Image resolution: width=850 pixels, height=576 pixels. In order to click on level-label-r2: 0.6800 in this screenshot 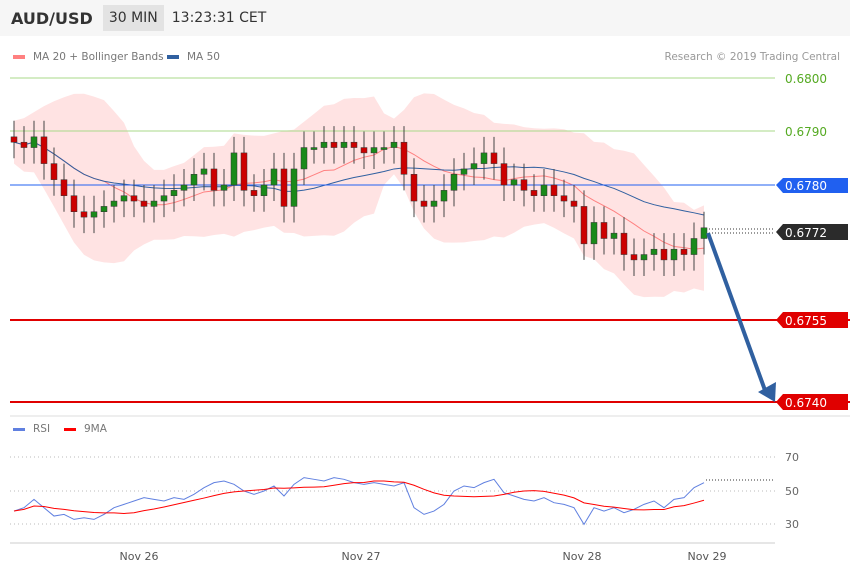, I will do `click(806, 79)`.